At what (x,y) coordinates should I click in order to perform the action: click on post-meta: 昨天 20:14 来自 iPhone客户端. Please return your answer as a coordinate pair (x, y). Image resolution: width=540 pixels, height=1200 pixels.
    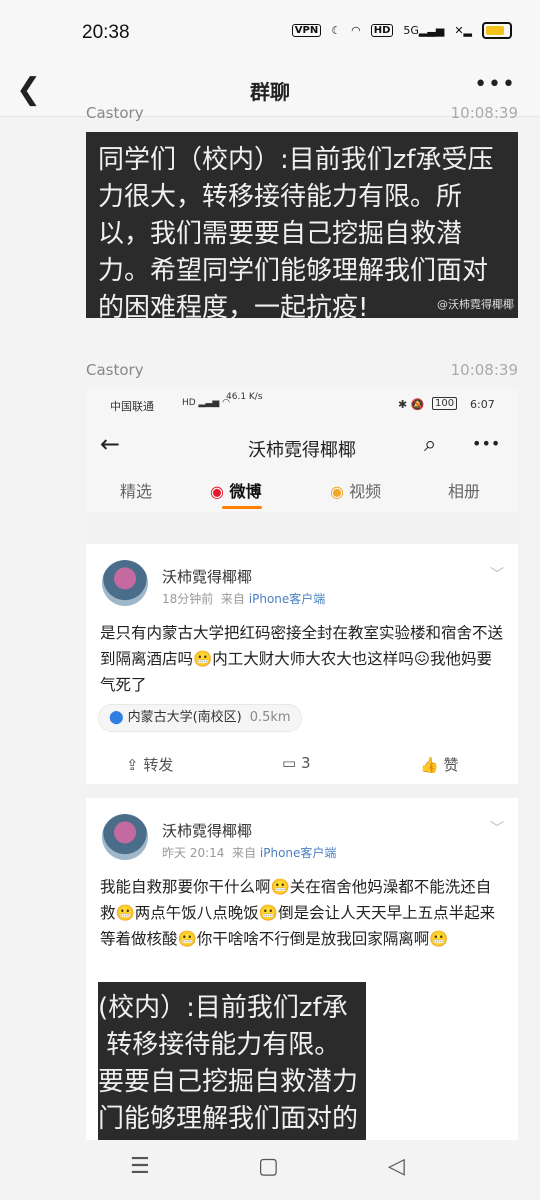
    Looking at the image, I should click on (249, 853).